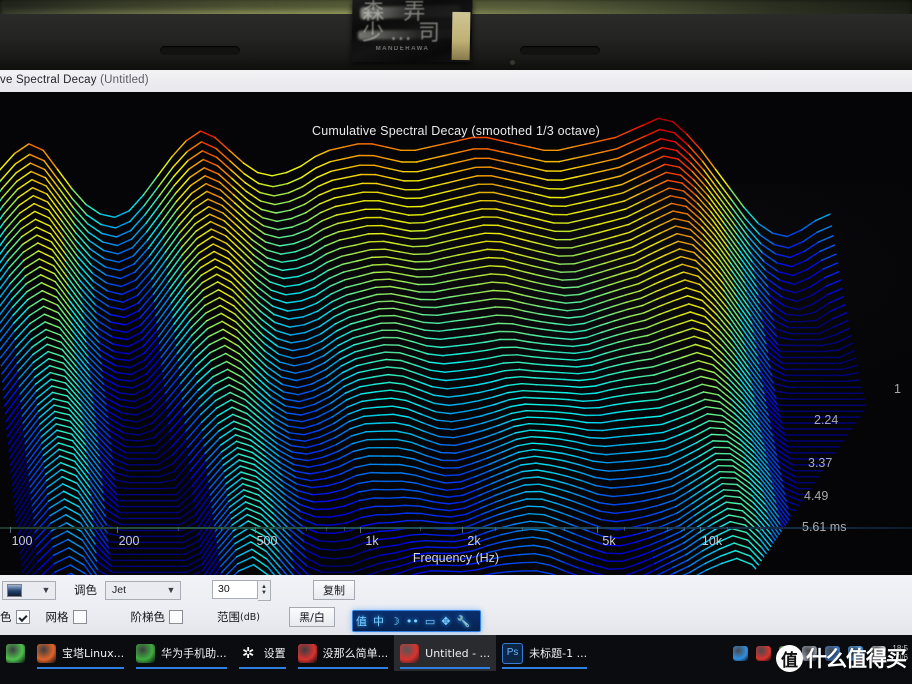 The image size is (912, 684). I want to click on time-tick-label: 2.24, so click(826, 420).